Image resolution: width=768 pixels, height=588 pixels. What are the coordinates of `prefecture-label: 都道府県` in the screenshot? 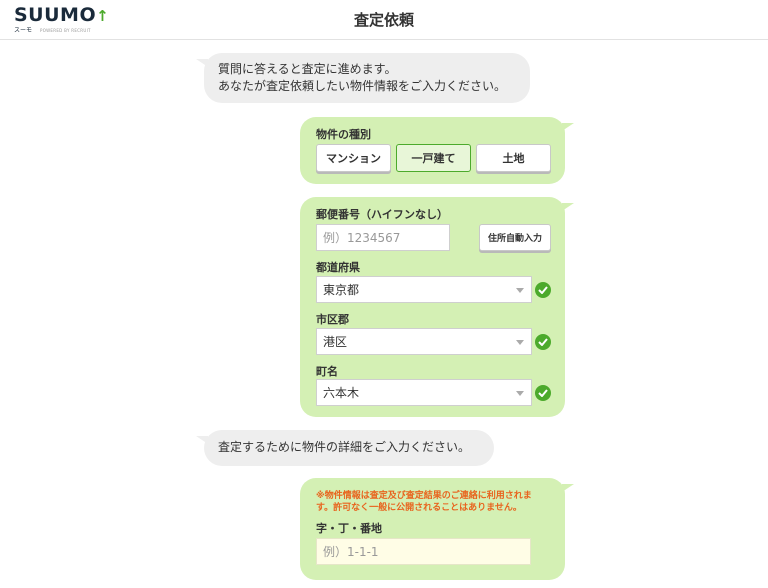 It's located at (338, 267).